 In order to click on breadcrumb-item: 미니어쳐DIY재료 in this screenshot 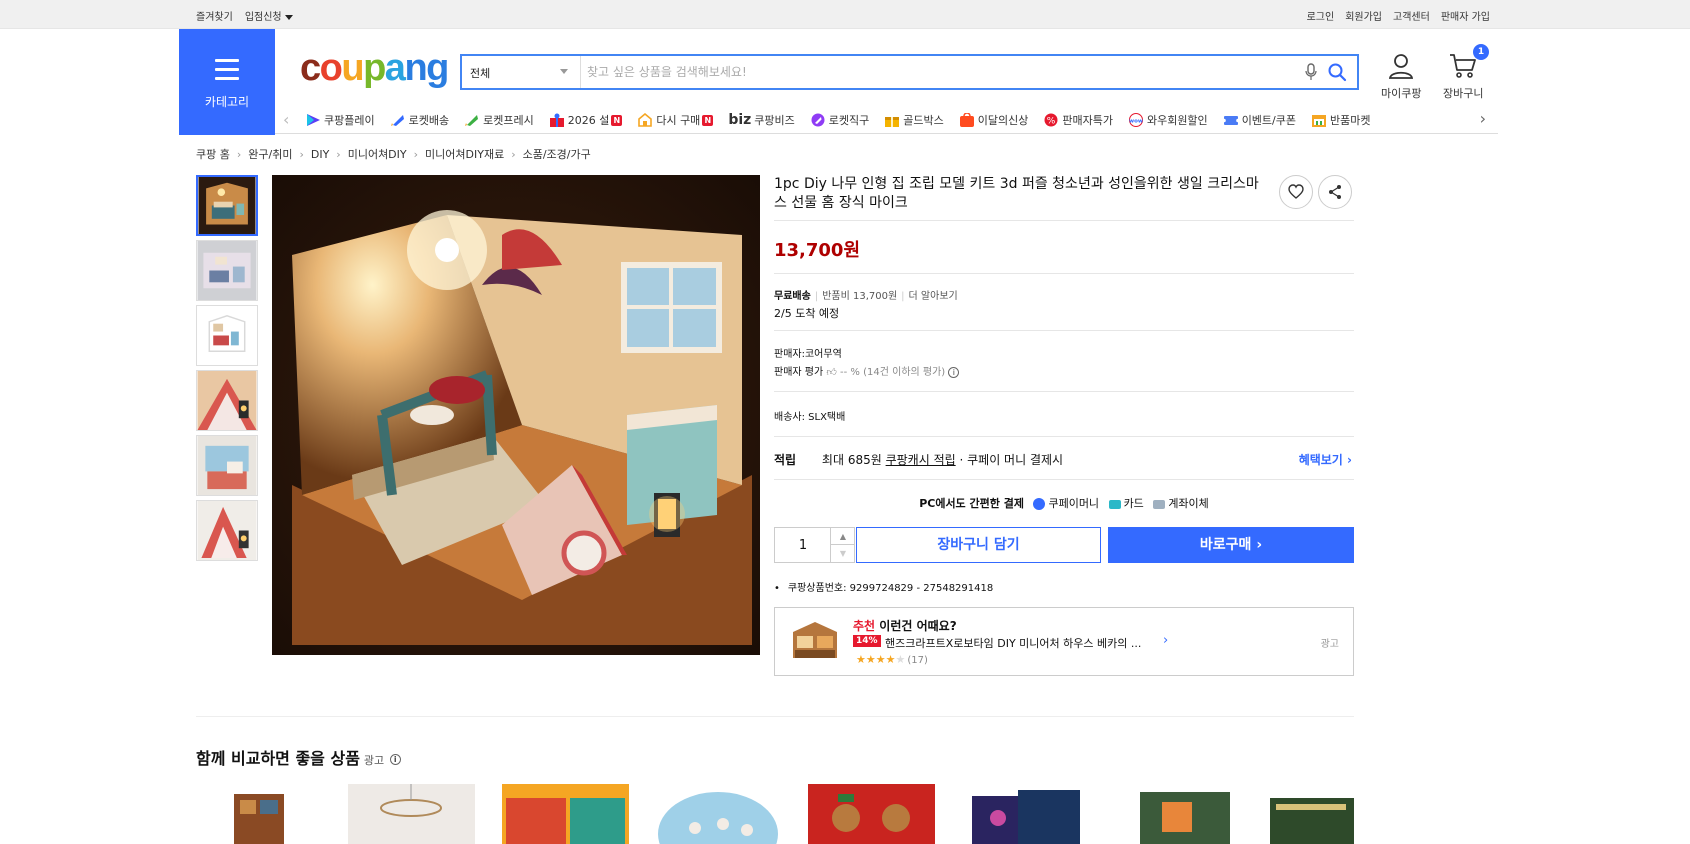, I will do `click(464, 154)`.